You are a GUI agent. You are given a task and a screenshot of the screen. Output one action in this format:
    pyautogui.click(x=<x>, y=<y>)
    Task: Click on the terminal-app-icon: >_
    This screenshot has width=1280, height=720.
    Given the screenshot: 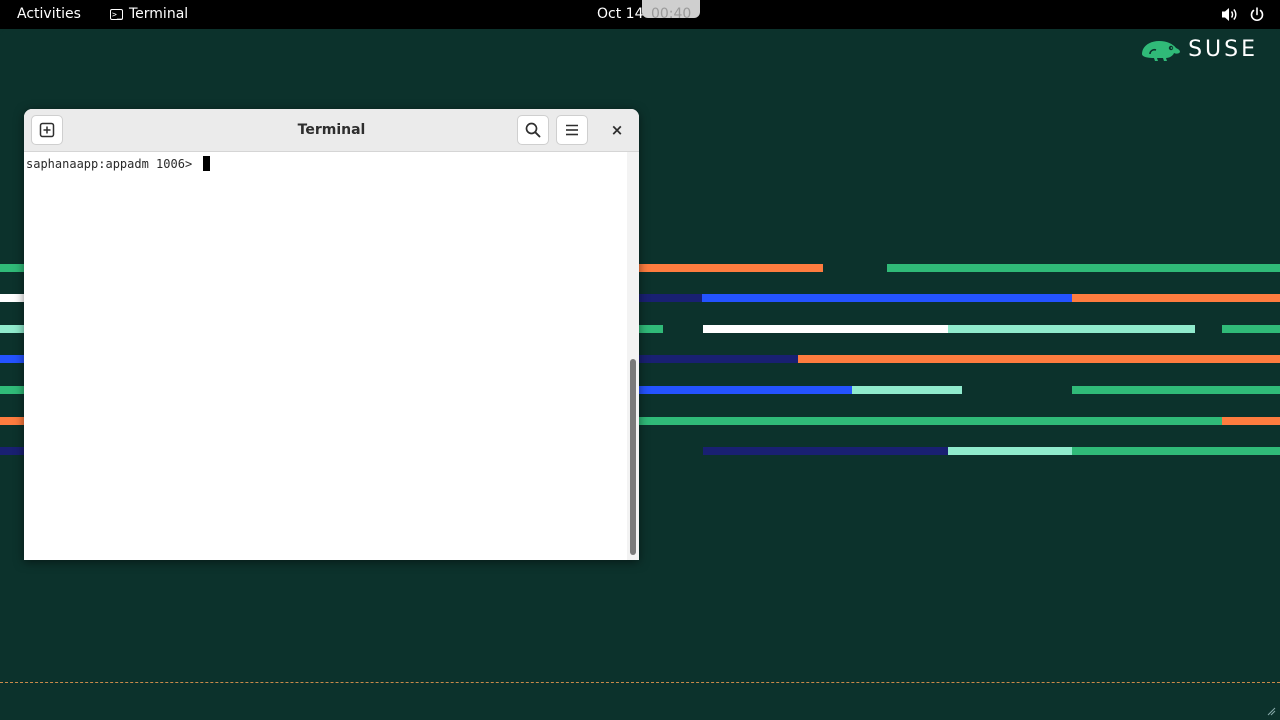 What is the action you would take?
    pyautogui.click(x=116, y=14)
    